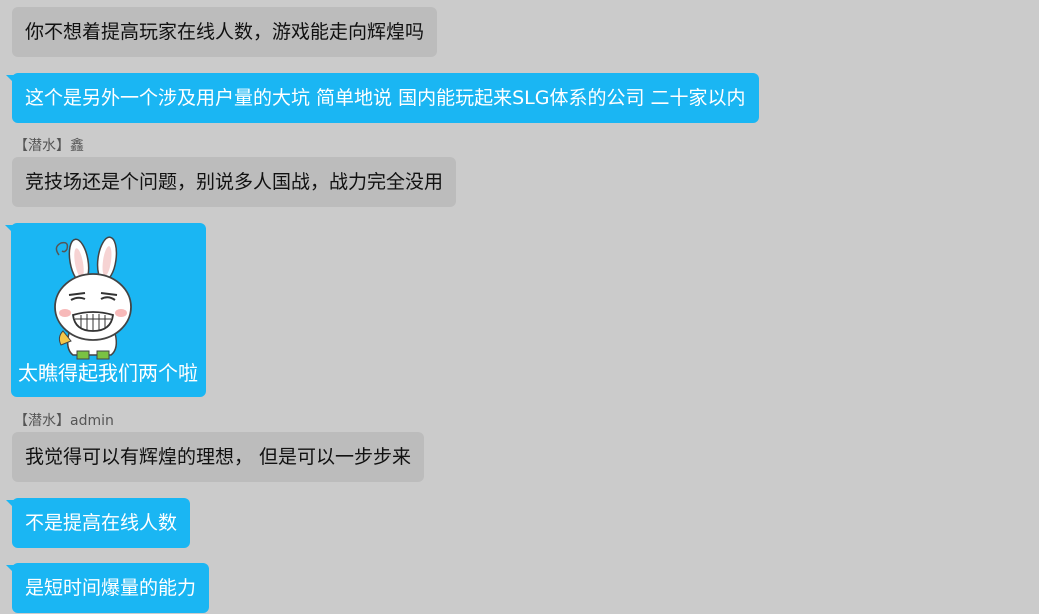  What do you see at coordinates (108, 373) in the screenshot?
I see `sticker-caption: 太瞧得起我们两个啦` at bounding box center [108, 373].